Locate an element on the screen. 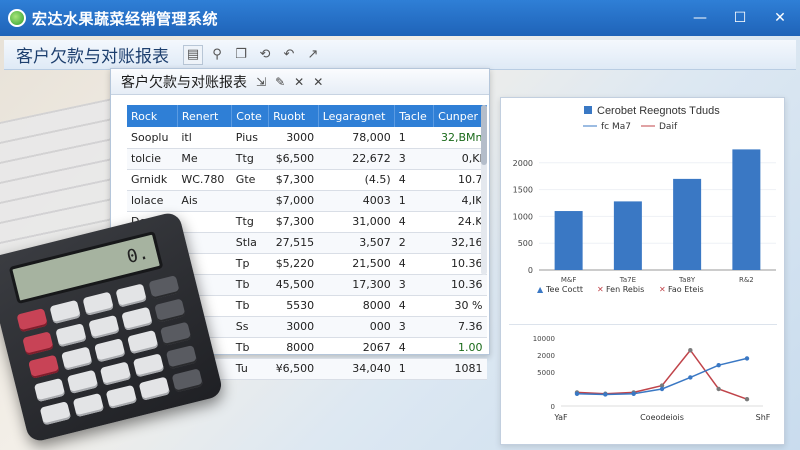 The width and height of the screenshot is (800, 450). column-header: Renert is located at coordinates (205, 116).